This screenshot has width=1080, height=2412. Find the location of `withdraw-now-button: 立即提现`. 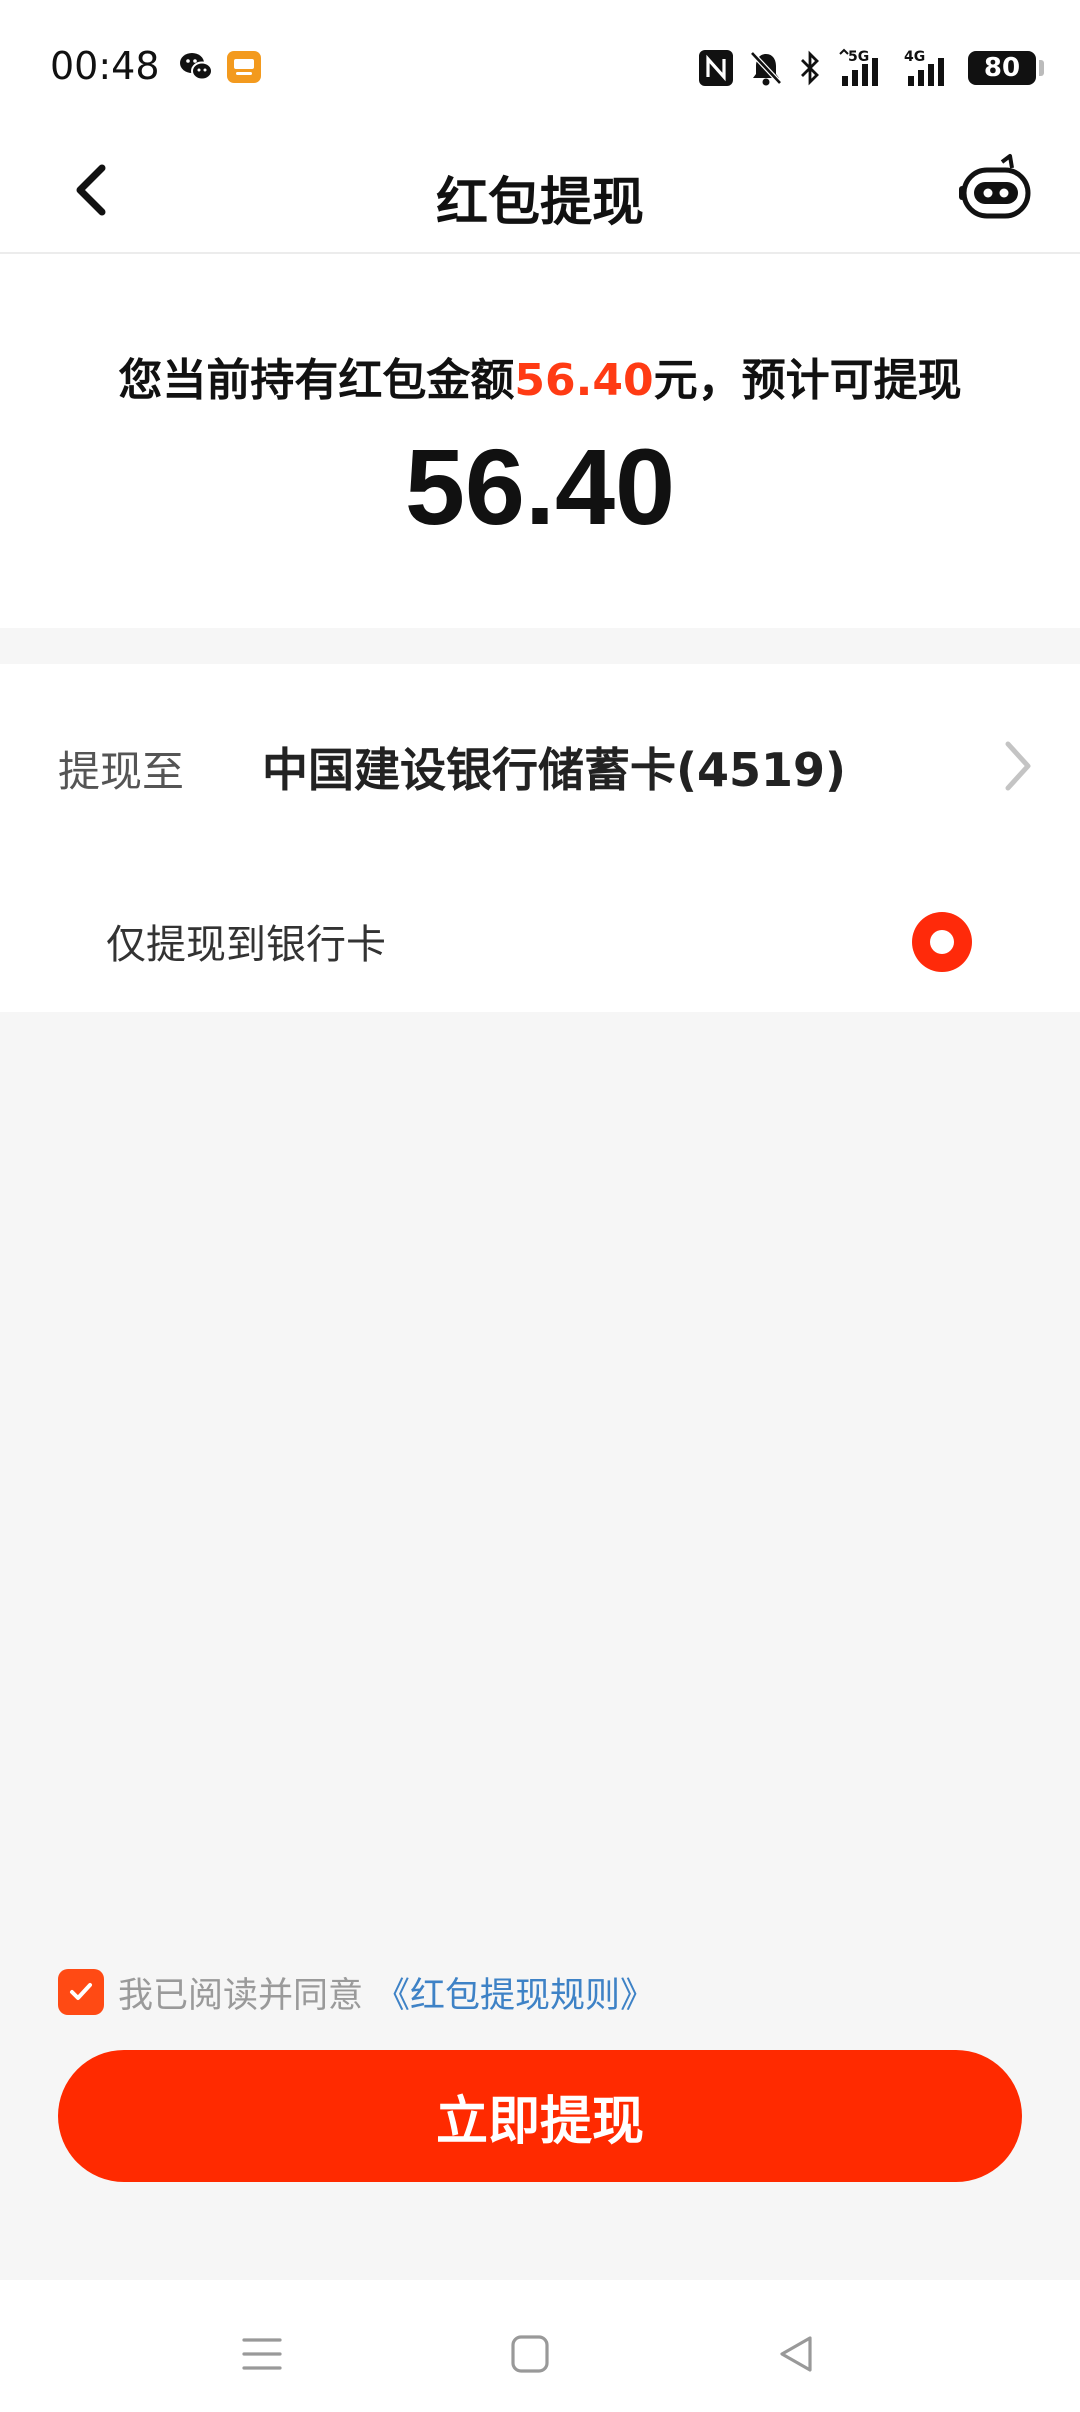

withdraw-now-button: 立即提现 is located at coordinates (540, 2116).